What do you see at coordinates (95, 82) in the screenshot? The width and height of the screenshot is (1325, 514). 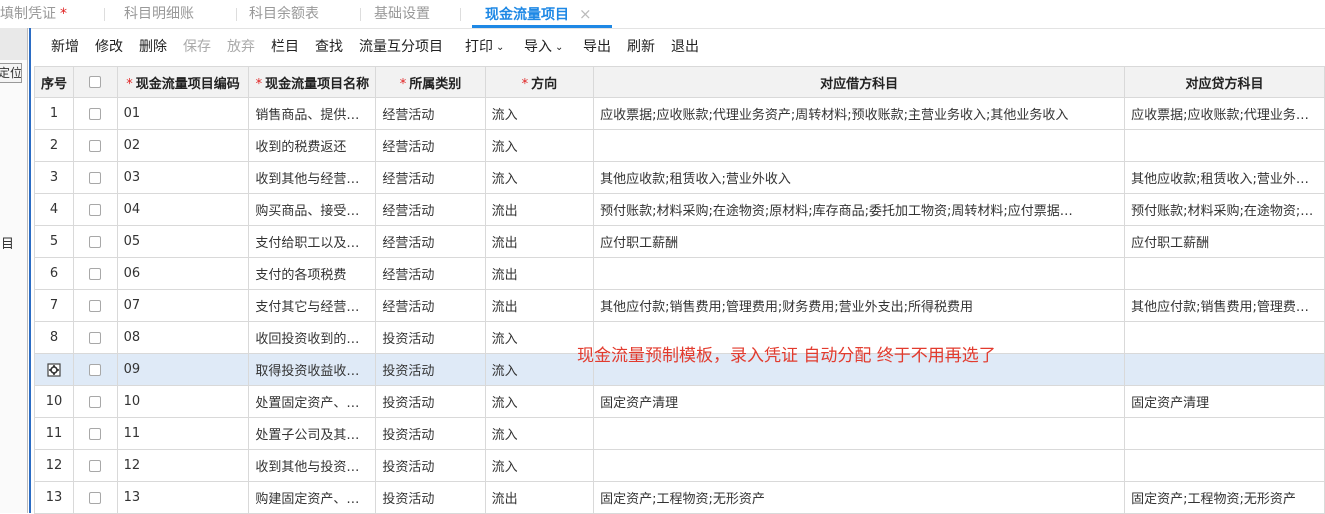 I see `column-header-select-all` at bounding box center [95, 82].